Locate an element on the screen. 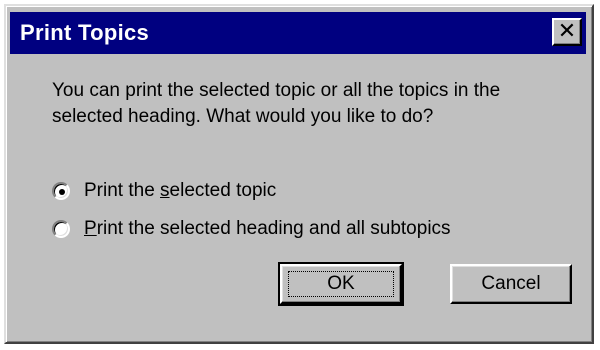 This screenshot has width=600, height=350. window-title: Print Topics is located at coordinates (85, 32).